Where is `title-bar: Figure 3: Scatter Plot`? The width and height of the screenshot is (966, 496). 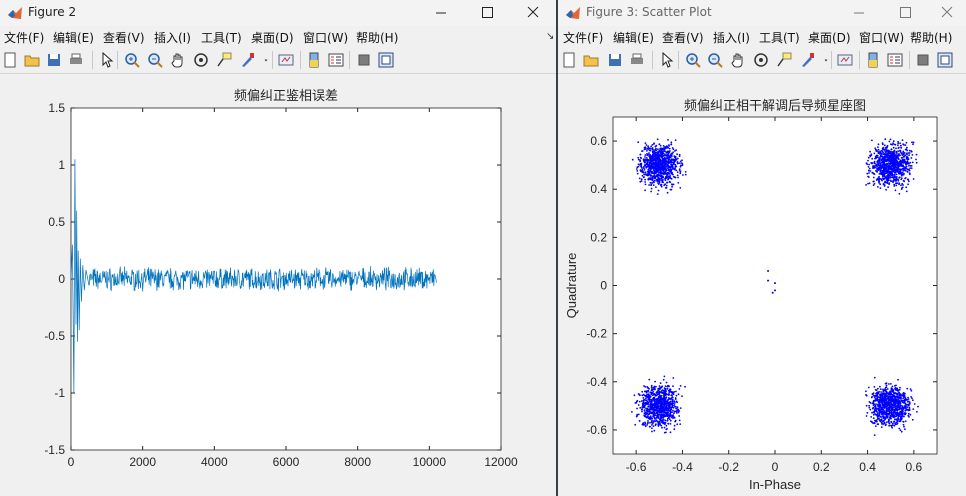 title-bar: Figure 3: Scatter Plot is located at coordinates (762, 13).